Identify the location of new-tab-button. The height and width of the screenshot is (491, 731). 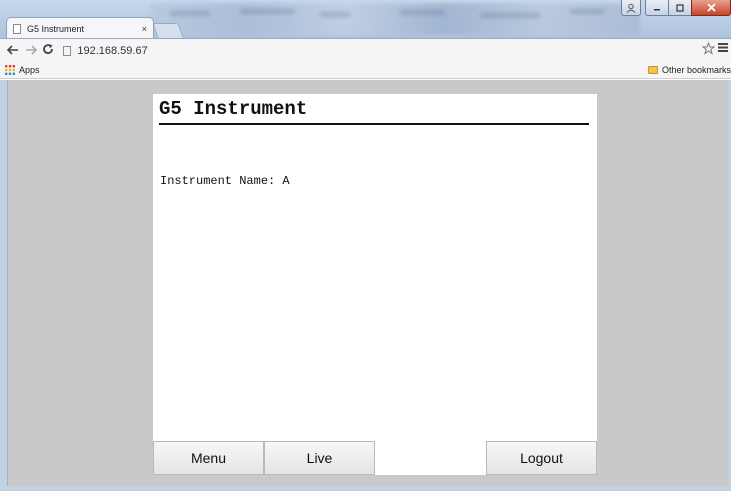
(168, 30).